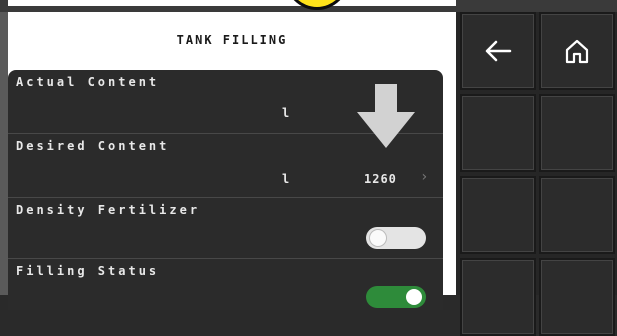  I want to click on density-fertilizer-toggle, so click(396, 238).